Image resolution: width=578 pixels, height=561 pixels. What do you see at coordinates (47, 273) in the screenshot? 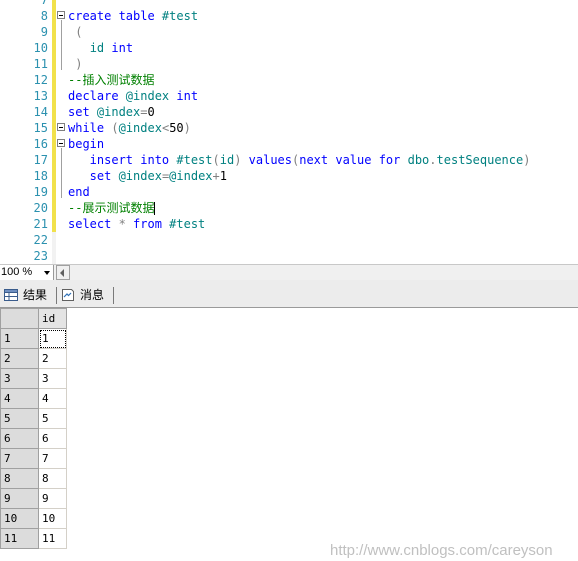
I see `chevron-down-icon` at bounding box center [47, 273].